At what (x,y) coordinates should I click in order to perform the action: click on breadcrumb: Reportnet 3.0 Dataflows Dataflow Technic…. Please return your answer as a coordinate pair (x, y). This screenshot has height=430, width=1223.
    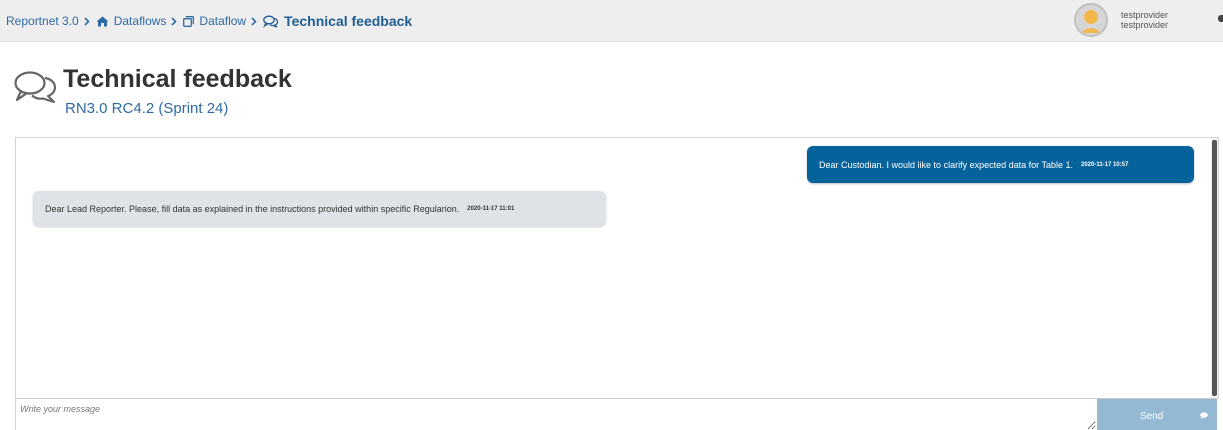
    Looking at the image, I should click on (209, 21).